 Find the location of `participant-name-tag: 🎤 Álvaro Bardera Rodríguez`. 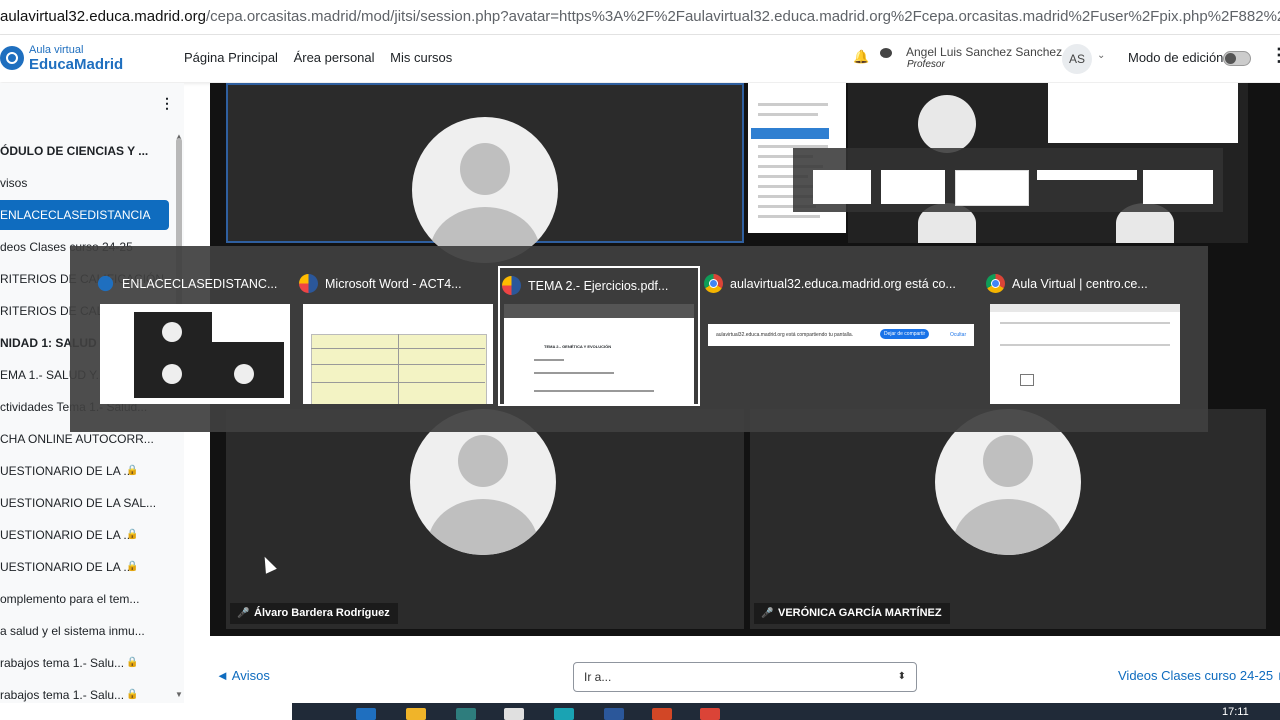

participant-name-tag: 🎤 Álvaro Bardera Rodríguez is located at coordinates (314, 613).